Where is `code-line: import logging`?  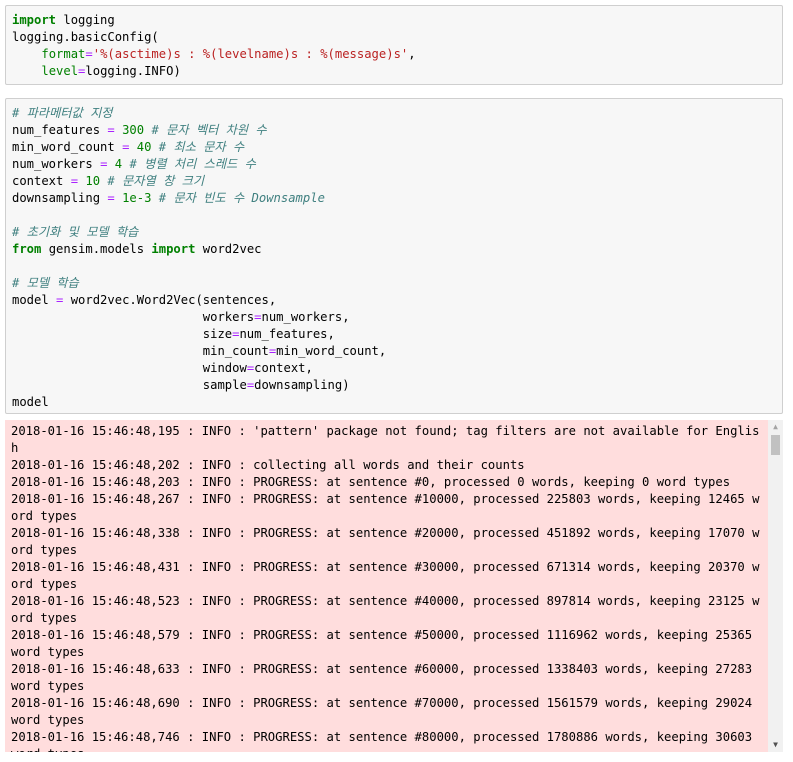
code-line: import logging is located at coordinates (394, 20).